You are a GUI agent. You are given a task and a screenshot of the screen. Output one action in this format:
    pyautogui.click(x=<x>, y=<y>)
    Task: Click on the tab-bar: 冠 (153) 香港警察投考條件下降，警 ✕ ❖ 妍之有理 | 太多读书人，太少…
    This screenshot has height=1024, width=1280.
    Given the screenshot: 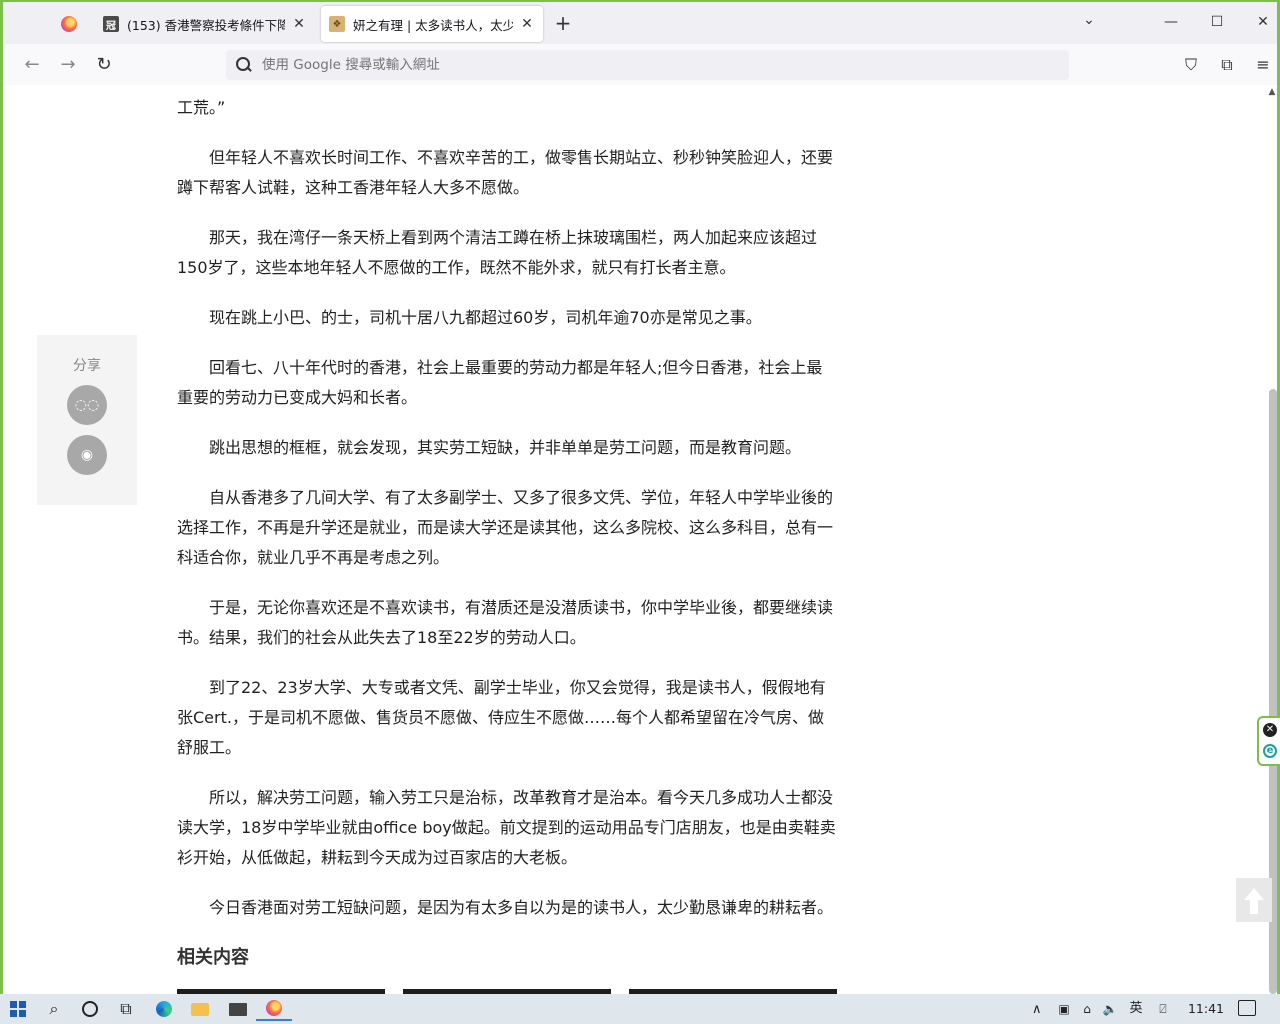 What is the action you would take?
    pyautogui.click(x=640, y=23)
    